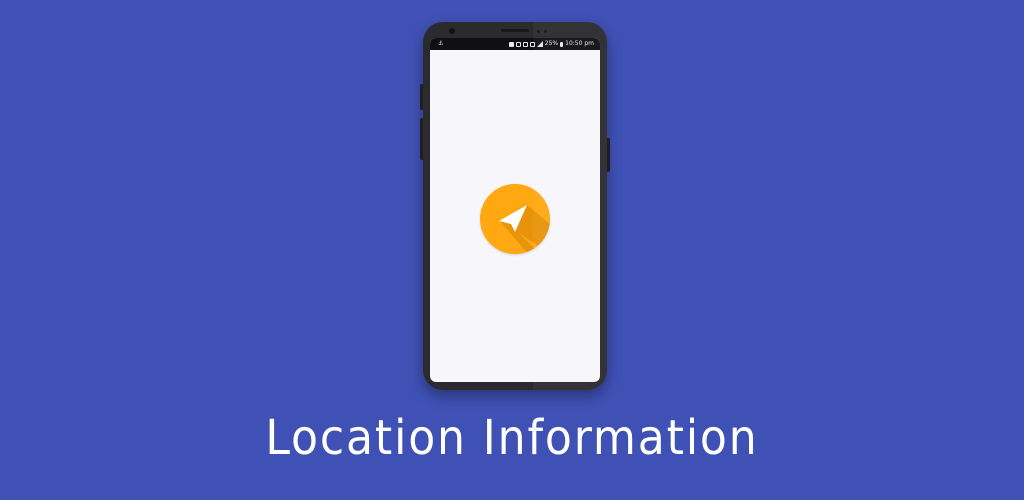 This screenshot has width=1024, height=500. Describe the element at coordinates (421, 97) in the screenshot. I see `volume-up-button` at that location.